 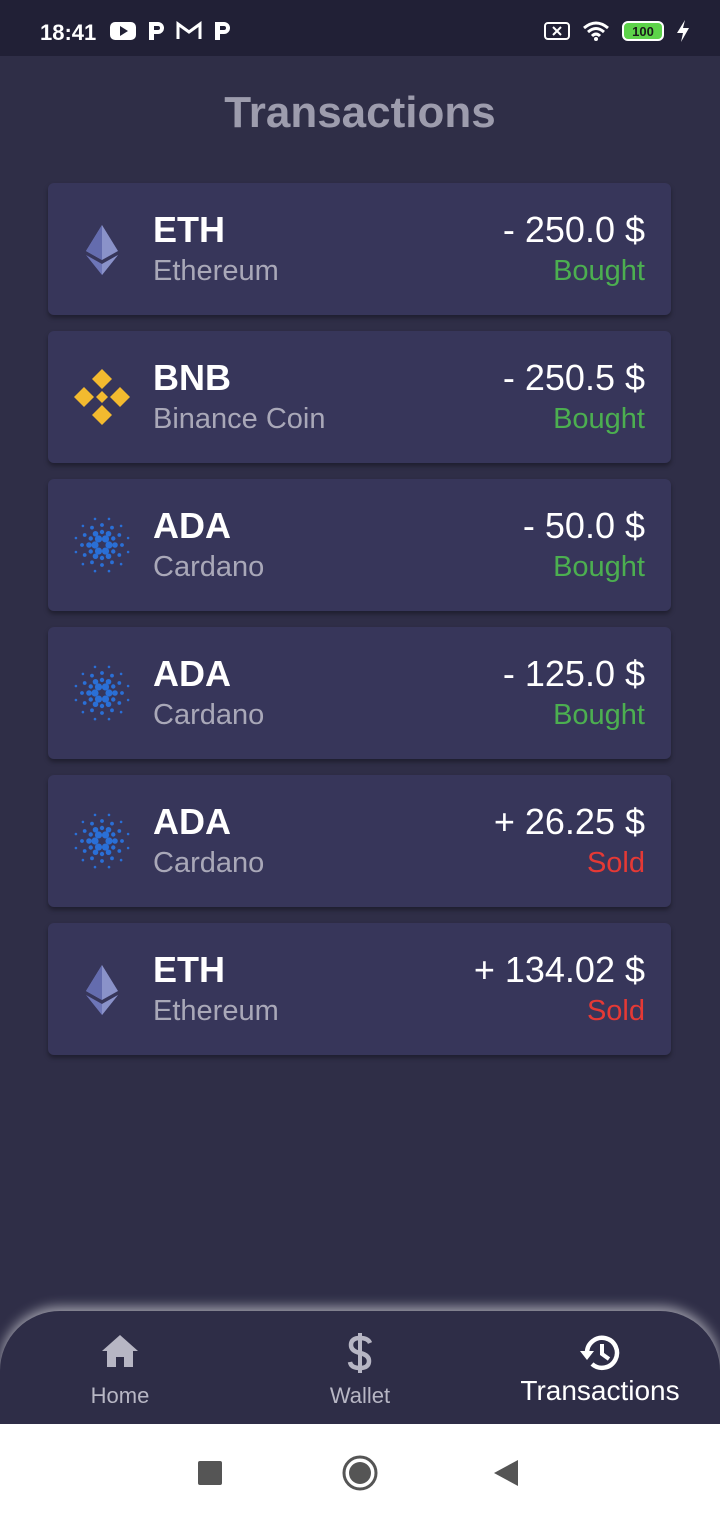 I want to click on wifi-icon, so click(x=596, y=31).